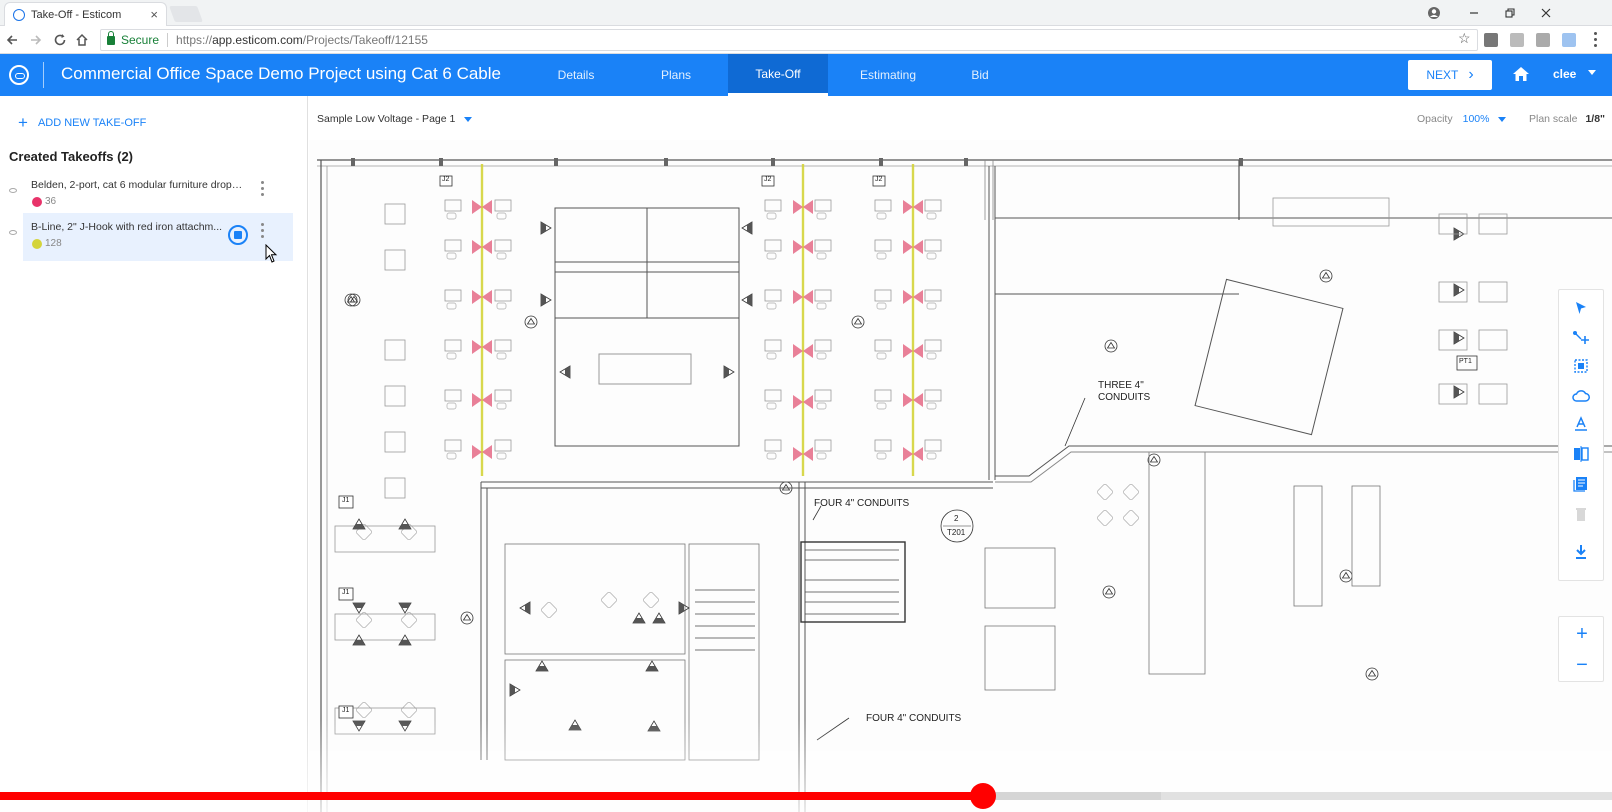 The height and width of the screenshot is (812, 1612). I want to click on add-new-takeoff-label: ADD NEW TAKE-OFF, so click(92, 122).